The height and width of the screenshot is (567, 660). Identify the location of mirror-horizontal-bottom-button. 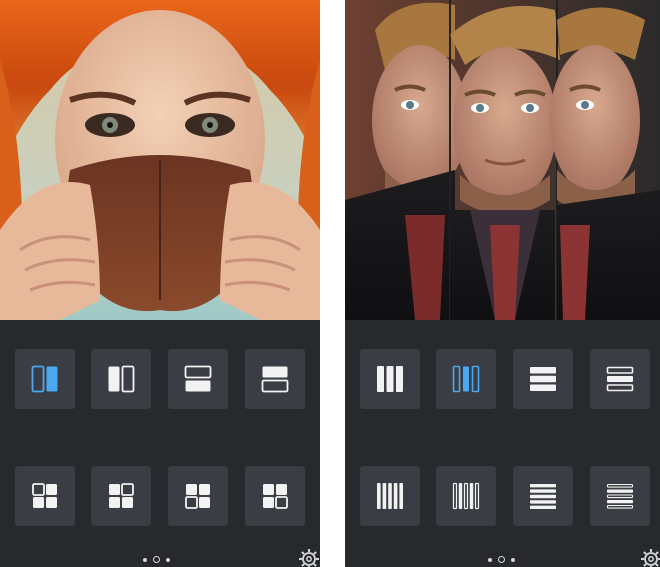
(275, 379).